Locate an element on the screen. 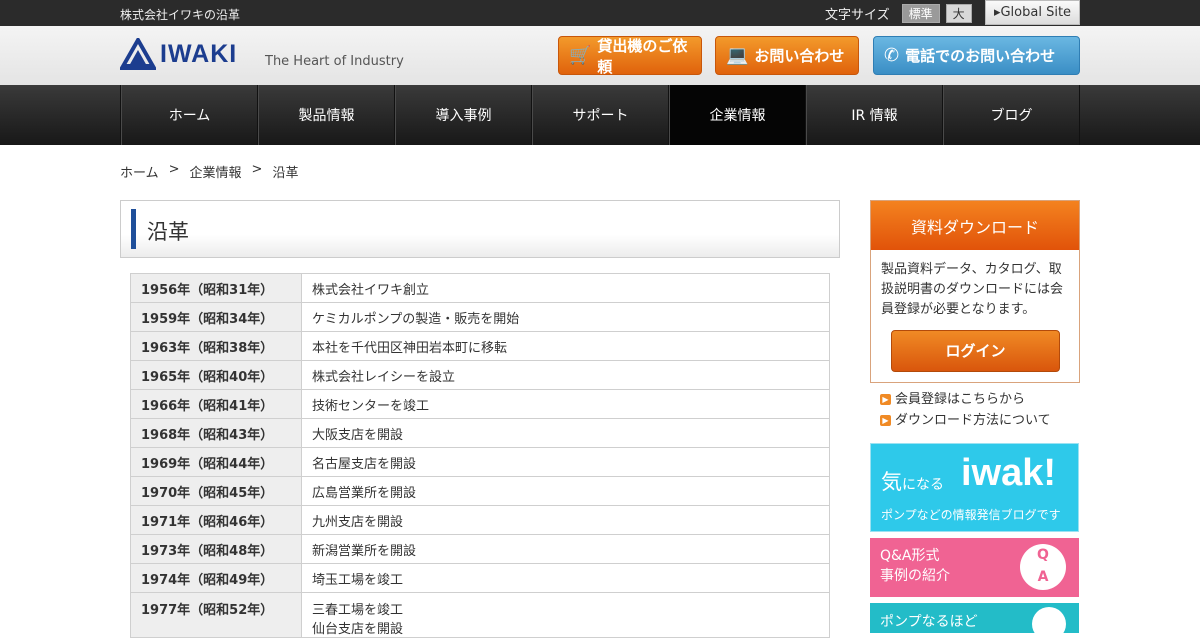  banner-iwaki-ki: 気 is located at coordinates (891, 482).